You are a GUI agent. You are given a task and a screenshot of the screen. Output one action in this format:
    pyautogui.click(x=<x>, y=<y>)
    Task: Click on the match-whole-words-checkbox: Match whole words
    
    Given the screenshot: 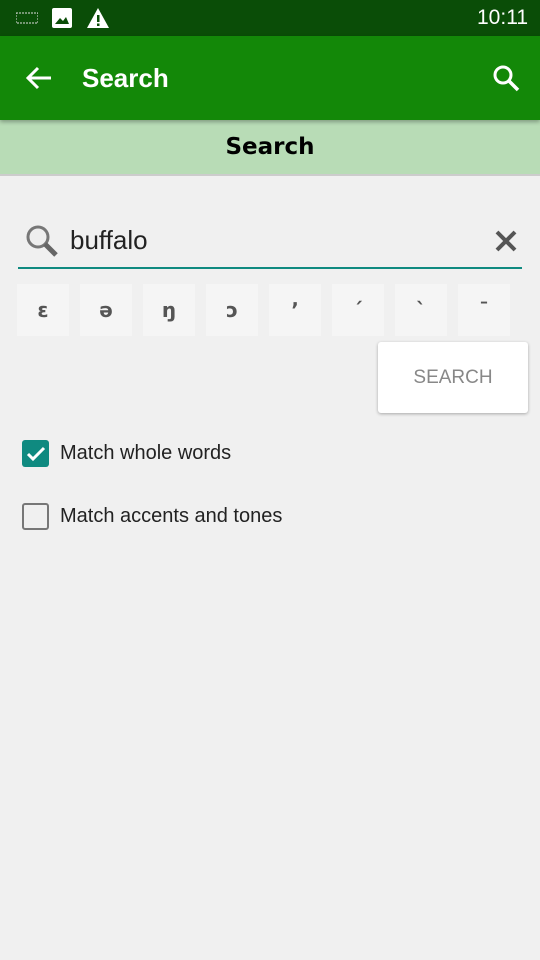 What is the action you would take?
    pyautogui.click(x=126, y=453)
    